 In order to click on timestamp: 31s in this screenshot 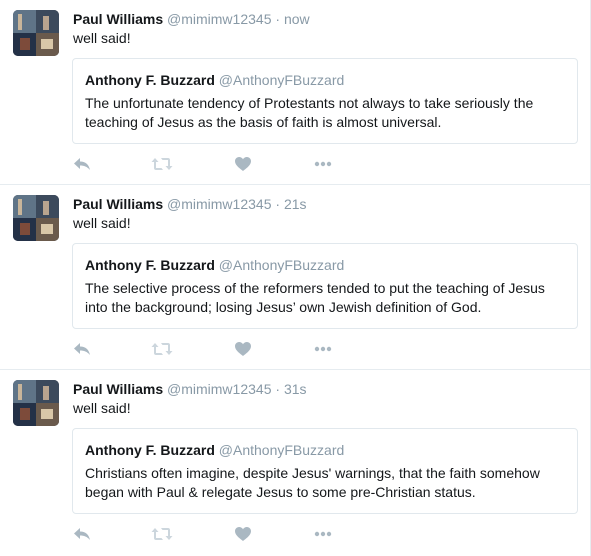, I will do `click(295, 389)`.